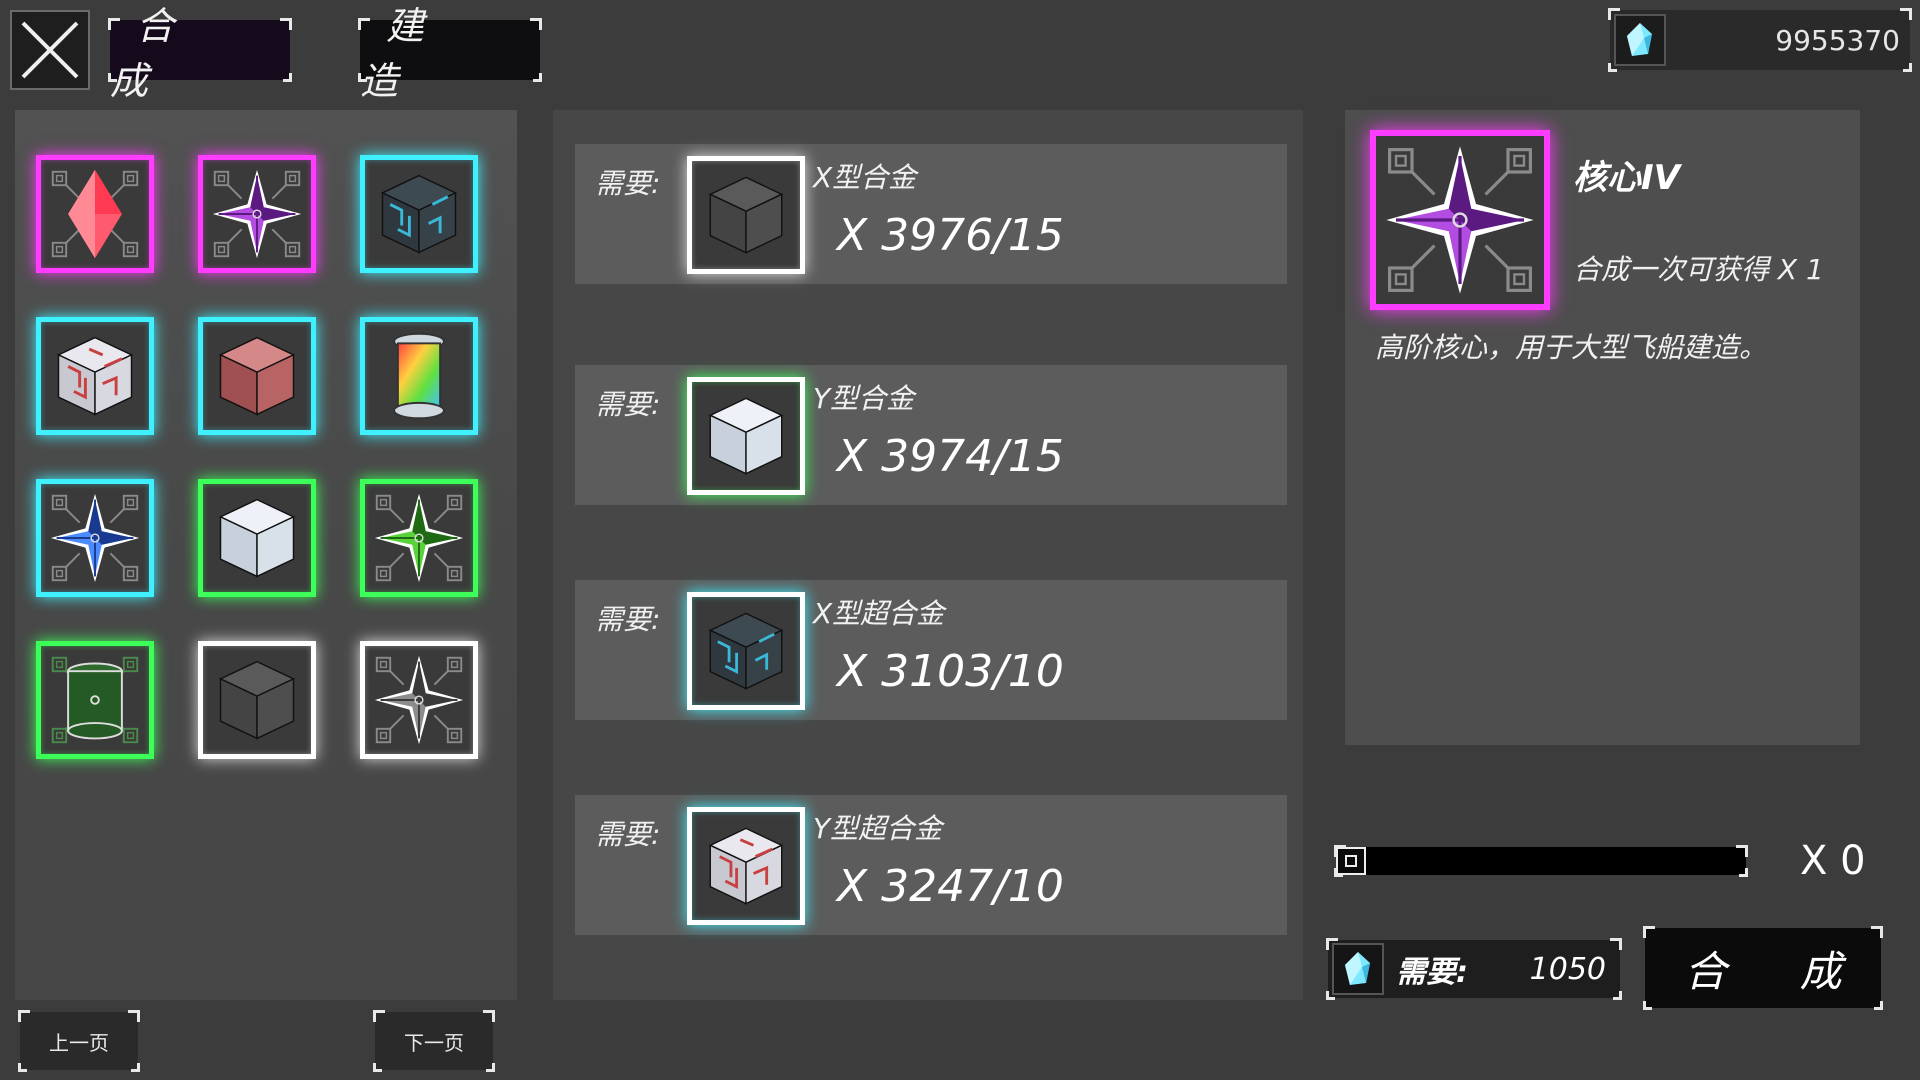  What do you see at coordinates (950, 886) in the screenshot?
I see `requirement-count: X 3247/10` at bounding box center [950, 886].